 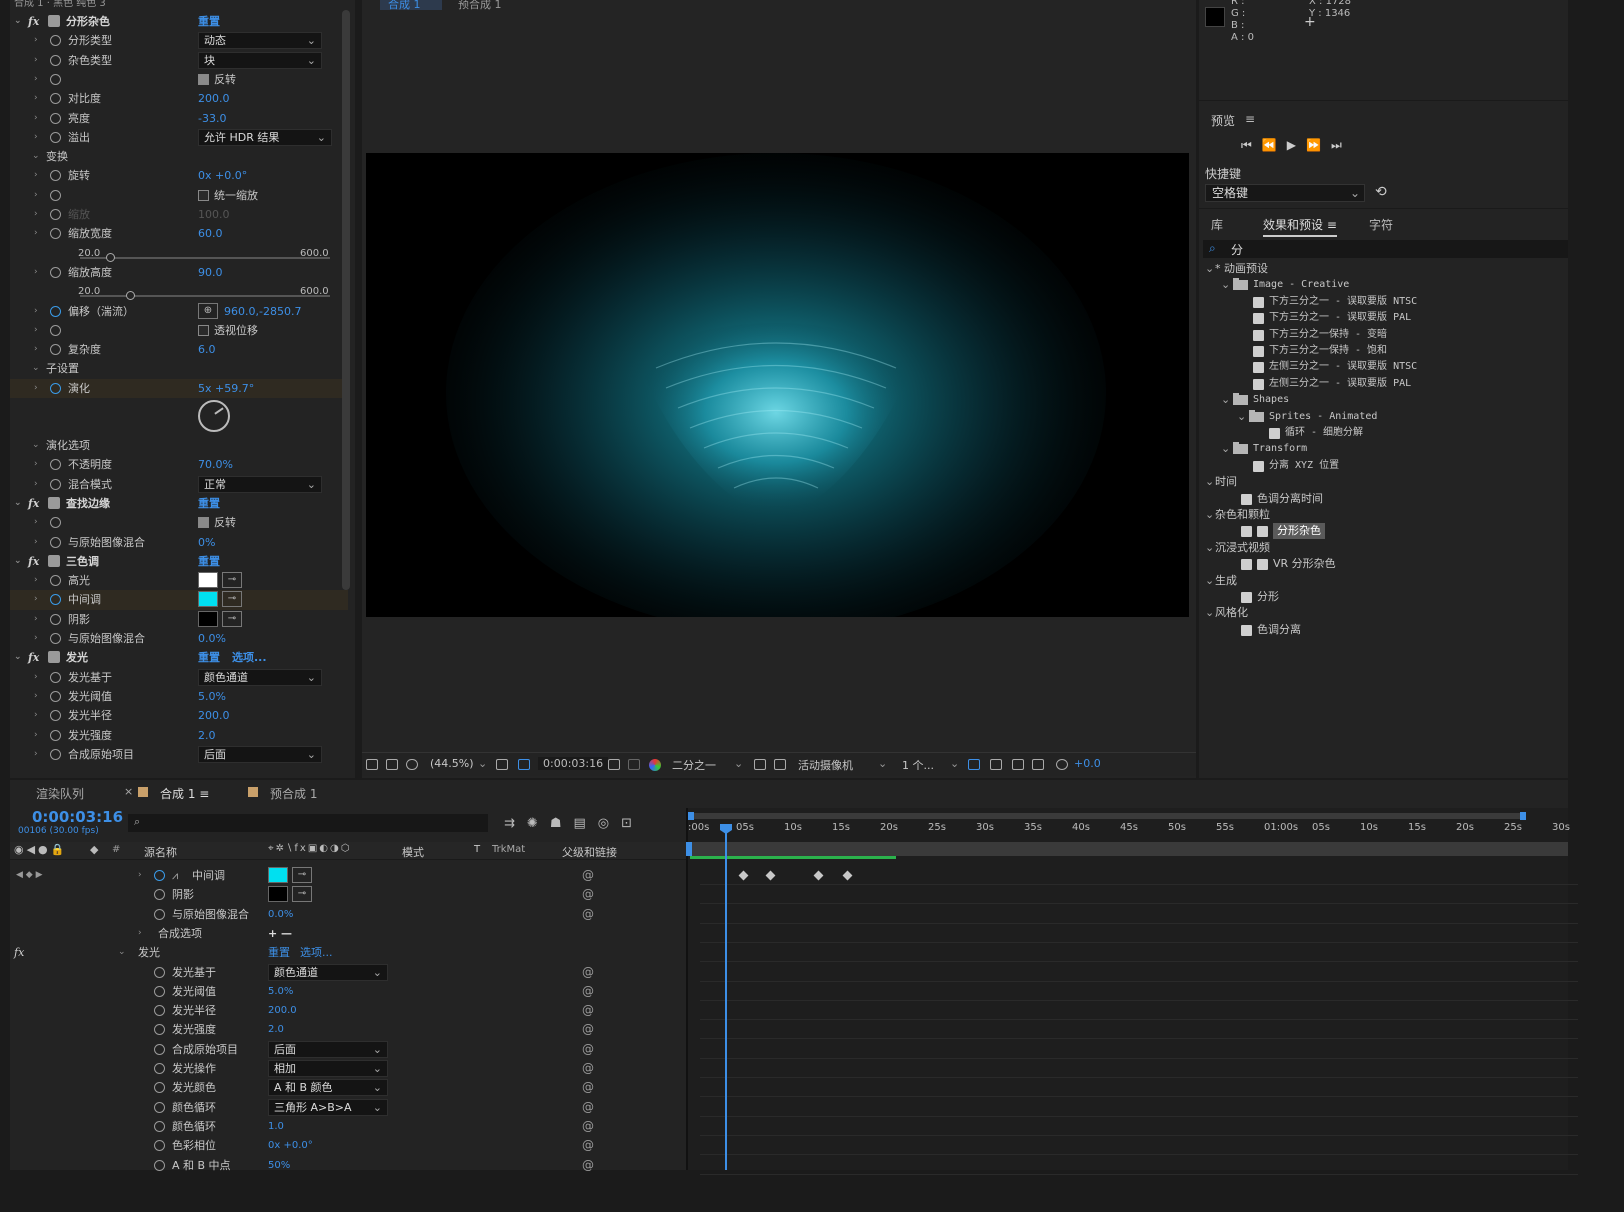 What do you see at coordinates (208, 599) in the screenshot?
I see `color-swatch` at bounding box center [208, 599].